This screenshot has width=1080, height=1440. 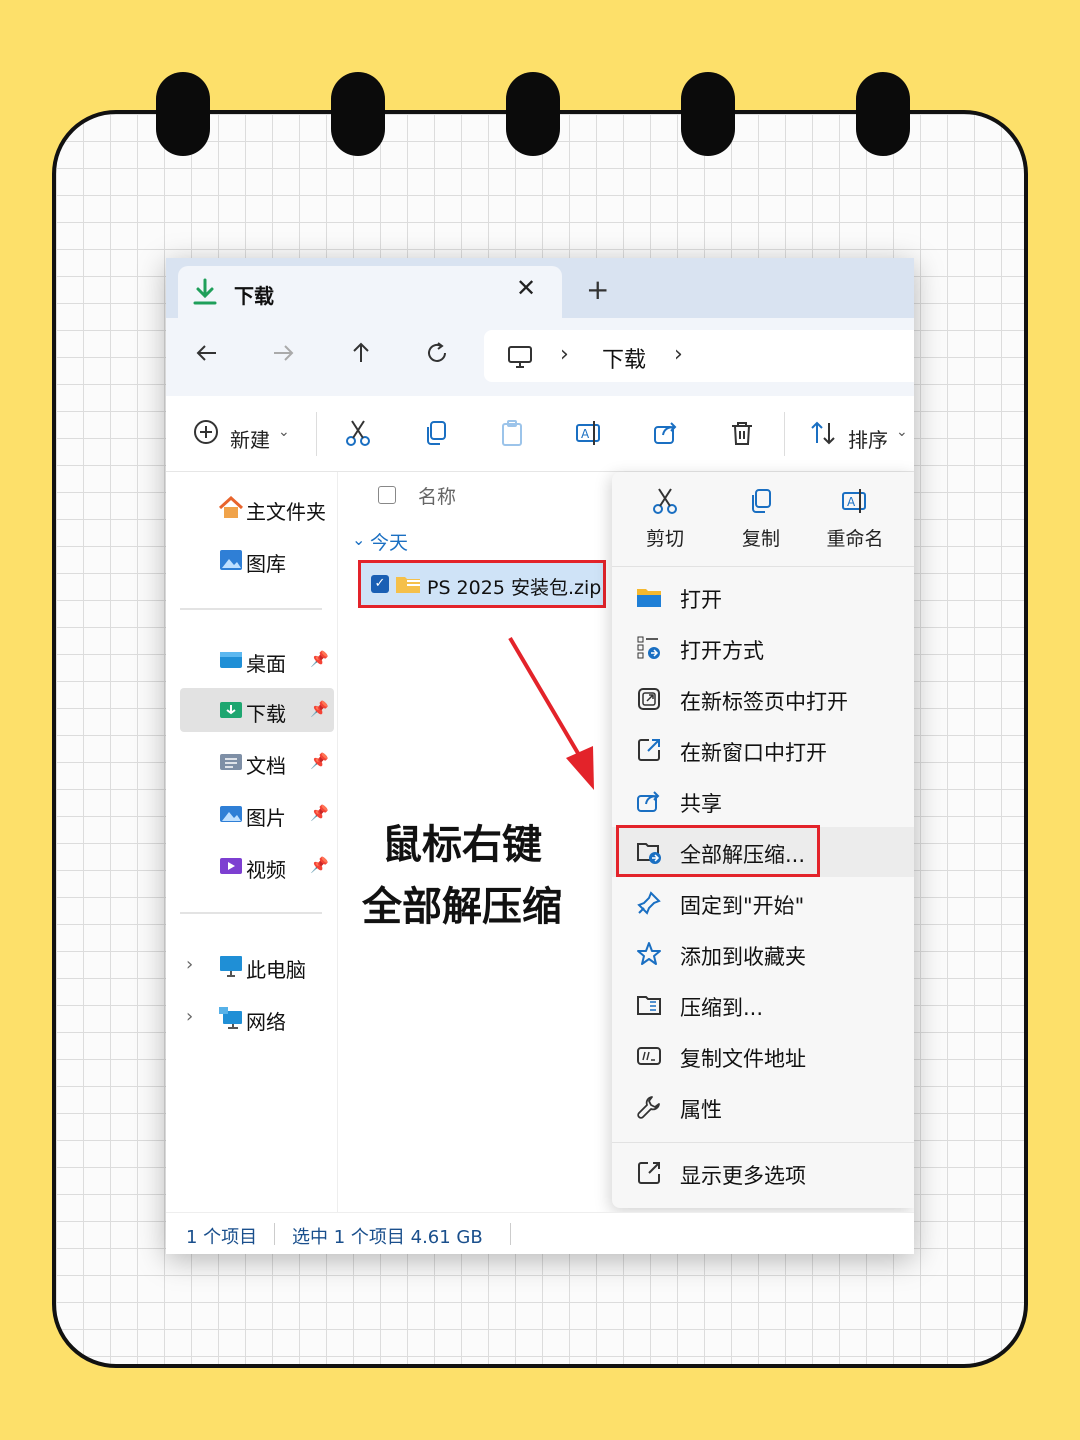 What do you see at coordinates (763, 903) in the screenshot?
I see `menu-item-pin-to-start: 固定到"开始"` at bounding box center [763, 903].